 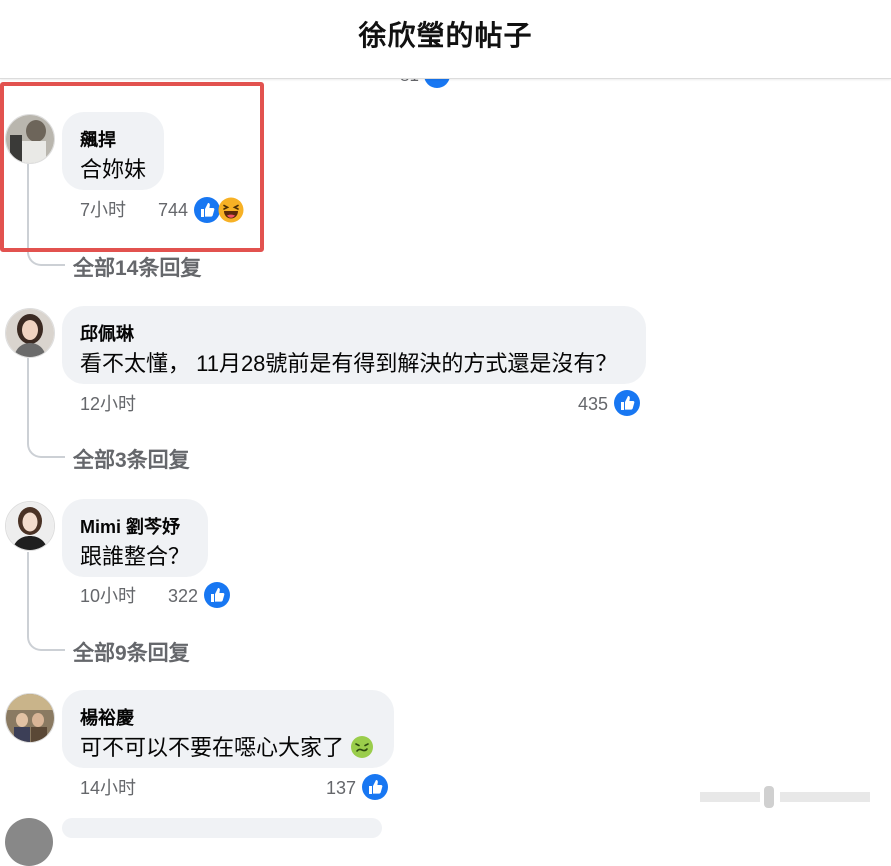 I want to click on page-title: 徐欣瑩的帖子, so click(x=445, y=35).